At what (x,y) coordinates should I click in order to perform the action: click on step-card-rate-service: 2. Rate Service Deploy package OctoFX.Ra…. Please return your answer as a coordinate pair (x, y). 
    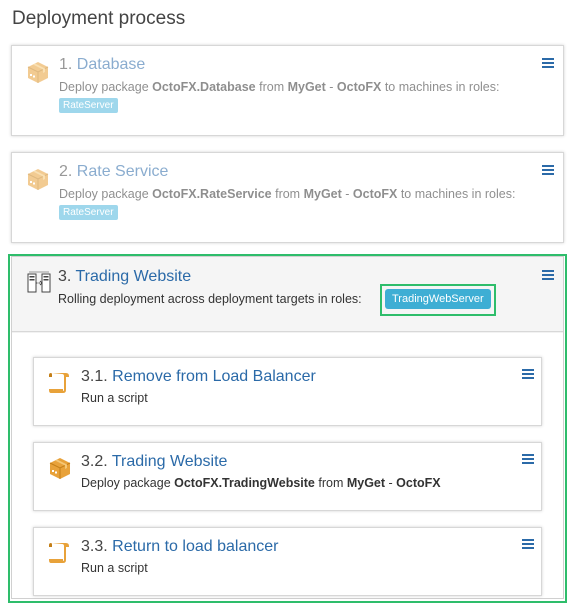
    Looking at the image, I should click on (287, 197).